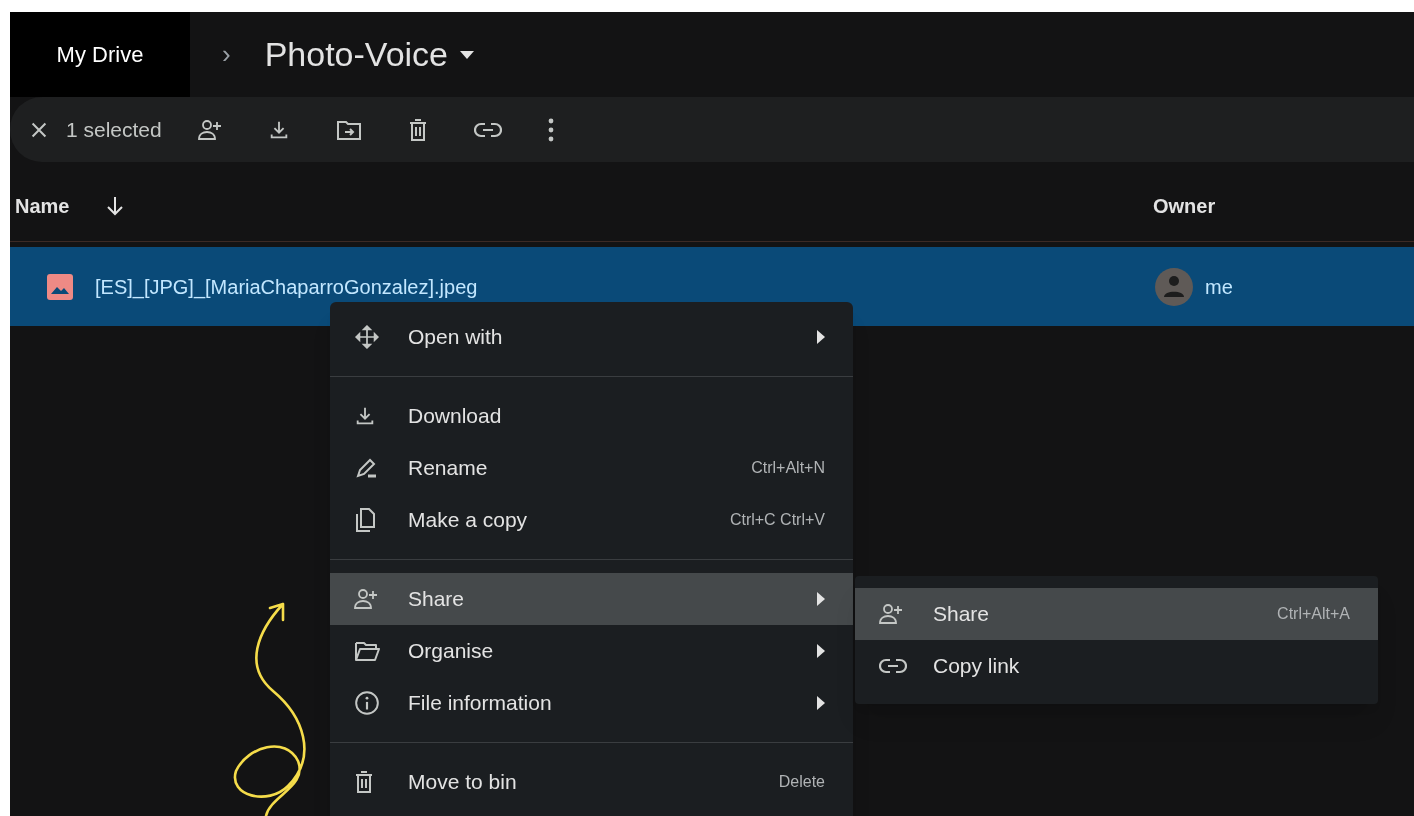  I want to click on image-file-icon, so click(60, 286).